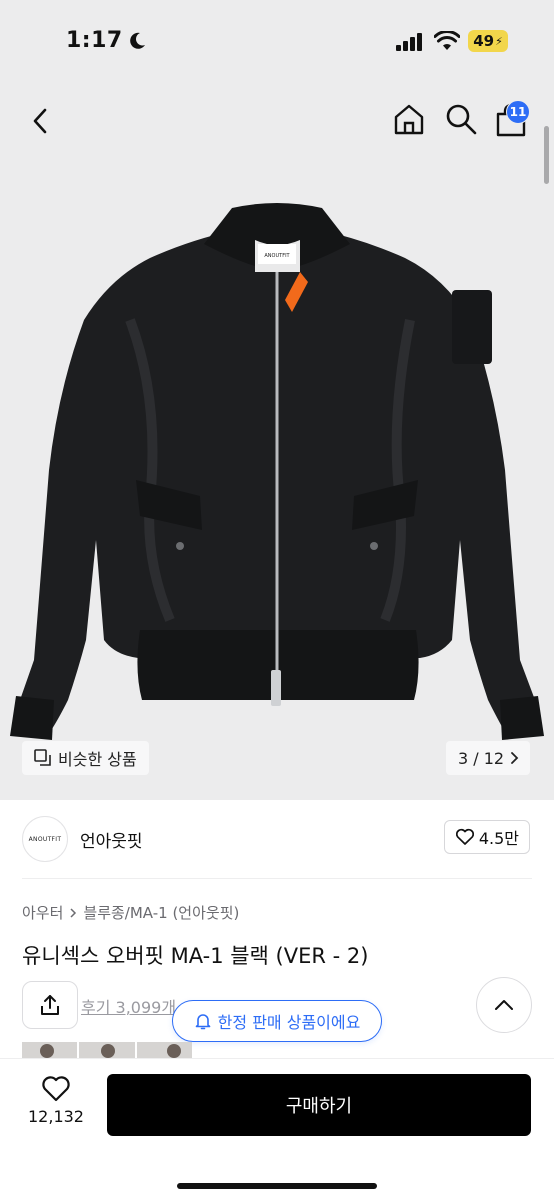 The height and width of the screenshot is (1200, 554). I want to click on wishlist-button: 12,132, so click(56, 1107).